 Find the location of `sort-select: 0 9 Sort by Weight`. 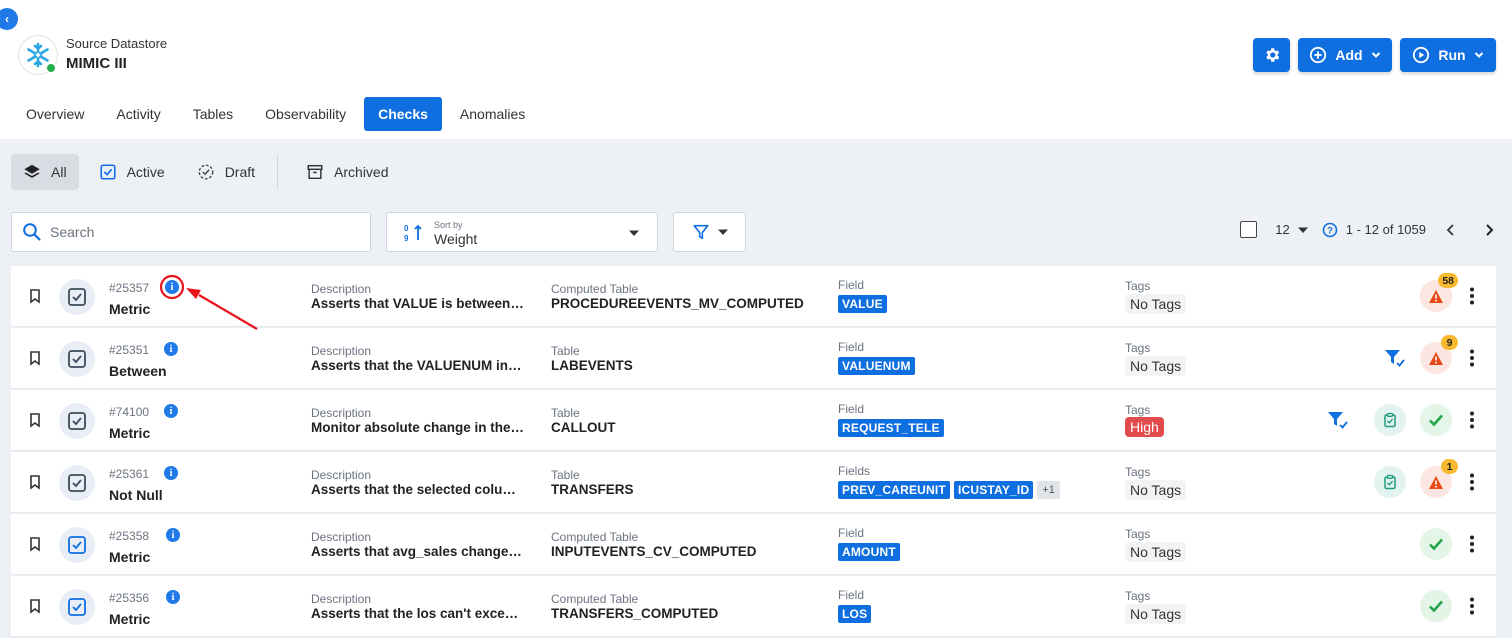

sort-select: 0 9 Sort by Weight is located at coordinates (522, 232).